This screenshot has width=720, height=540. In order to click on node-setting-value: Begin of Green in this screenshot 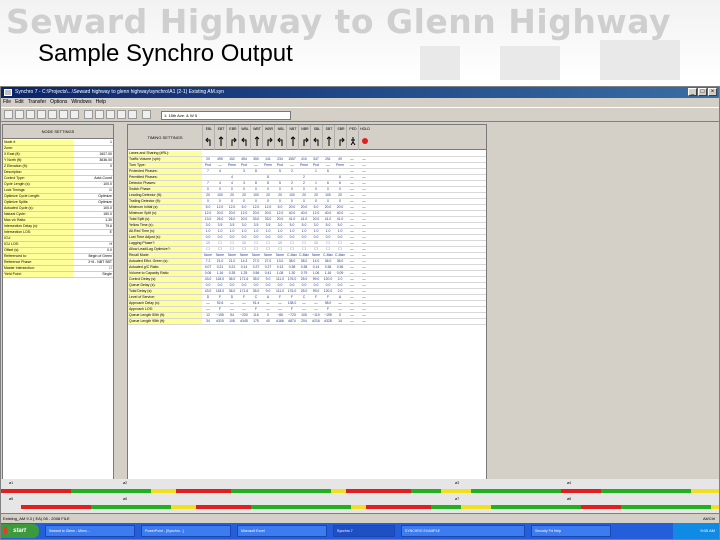, I will do `click(93, 256)`.